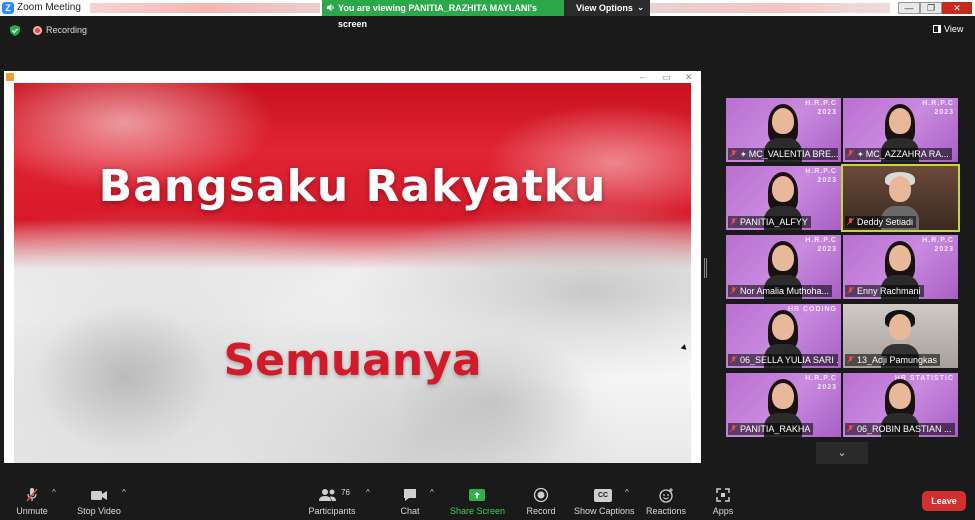  I want to click on view-options-label: View Options, so click(604, 8).